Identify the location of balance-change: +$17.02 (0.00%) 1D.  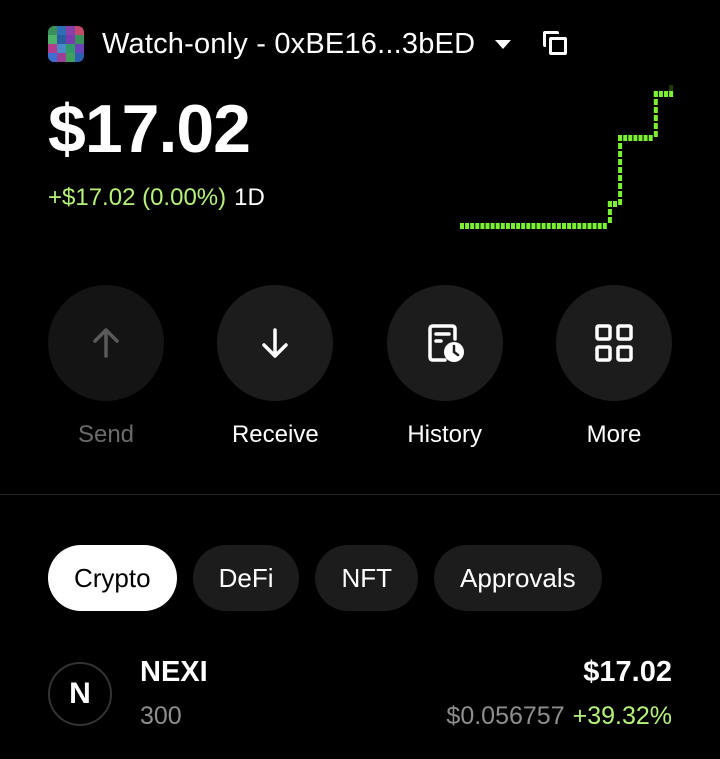
(156, 198).